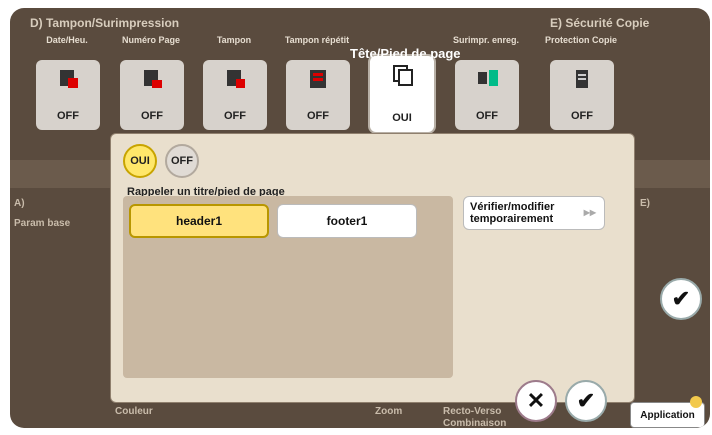  Describe the element at coordinates (199, 221) in the screenshot. I see `header1-button: header1` at that location.